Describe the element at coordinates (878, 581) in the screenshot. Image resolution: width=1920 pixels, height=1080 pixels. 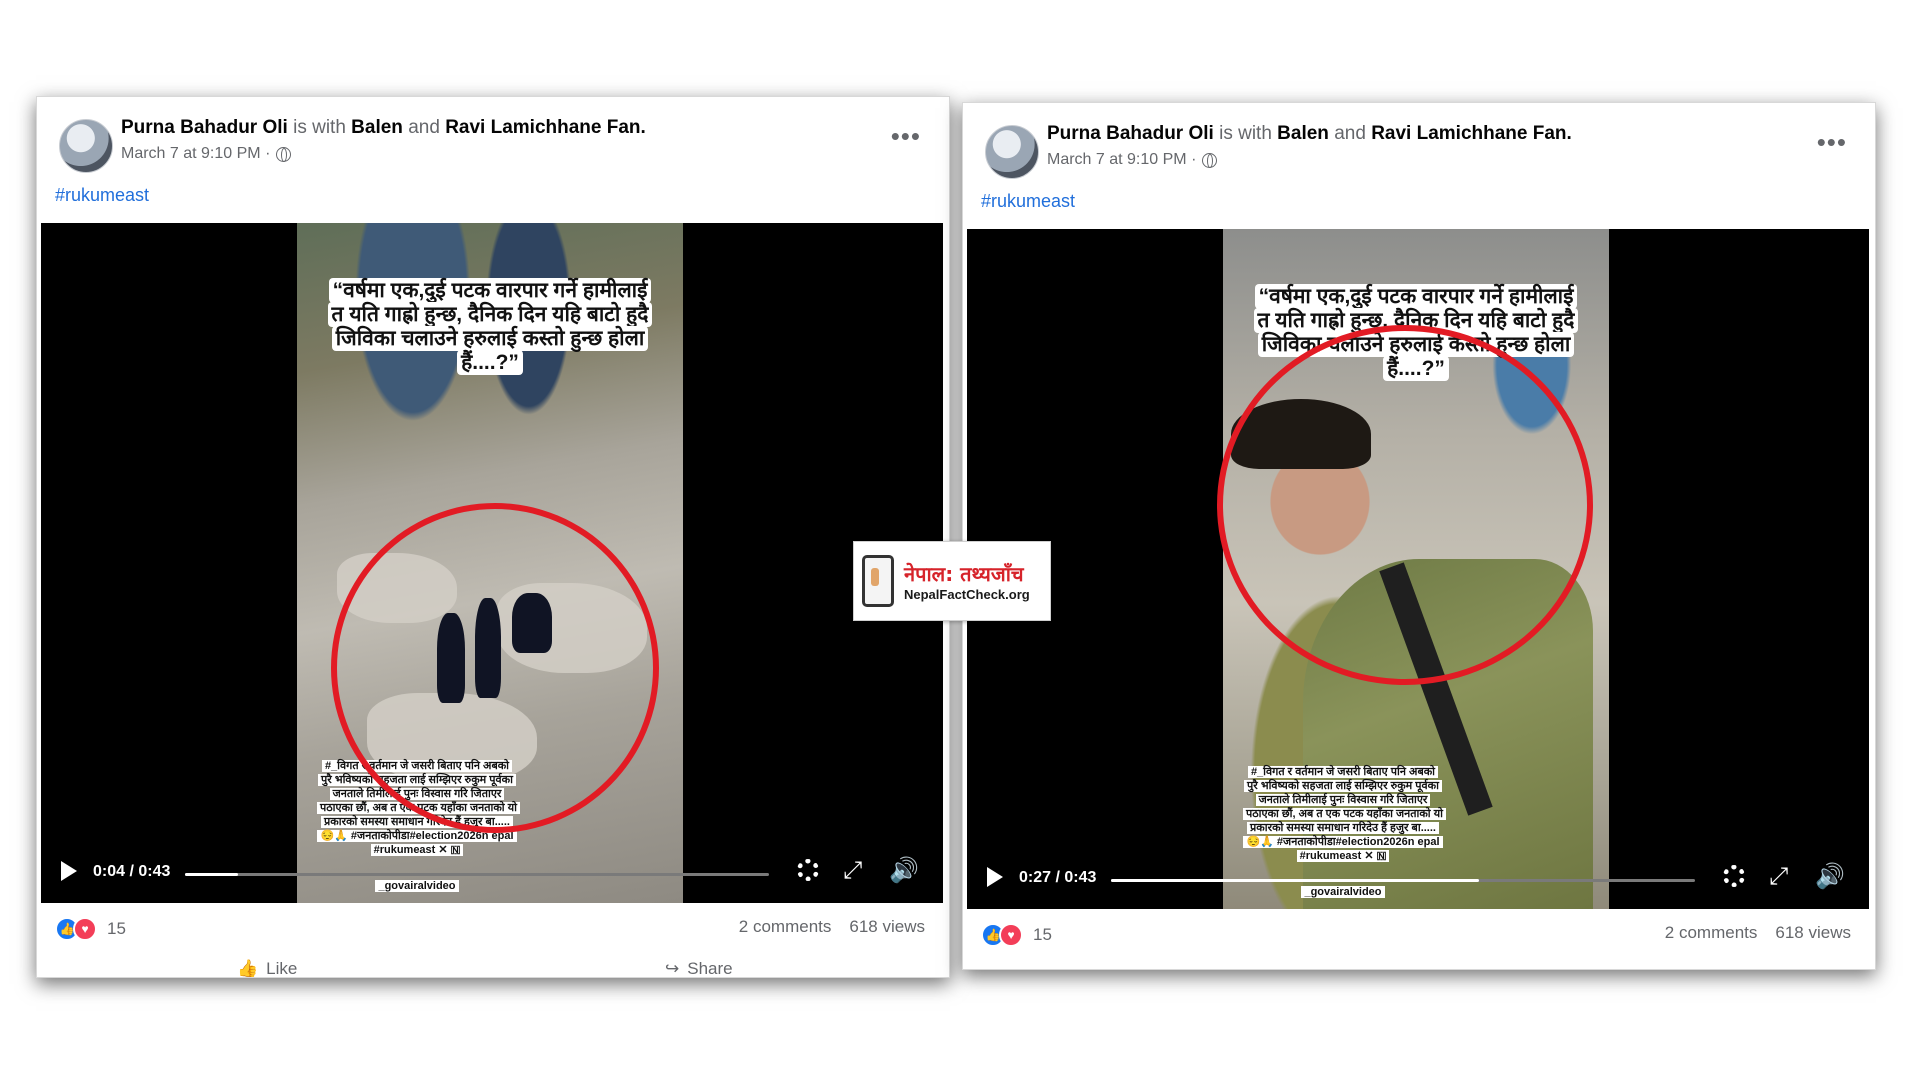
I see `phone-hand-icon` at that location.